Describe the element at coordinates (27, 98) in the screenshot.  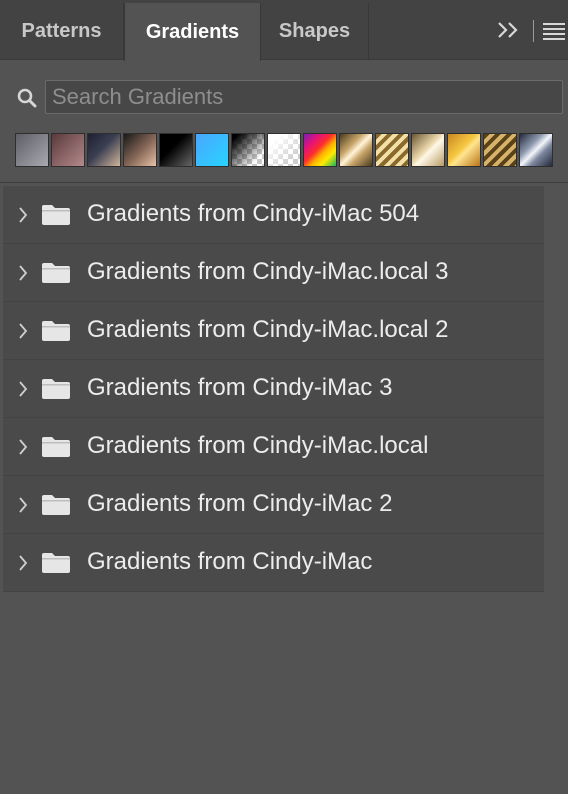
I see `search-icon` at that location.